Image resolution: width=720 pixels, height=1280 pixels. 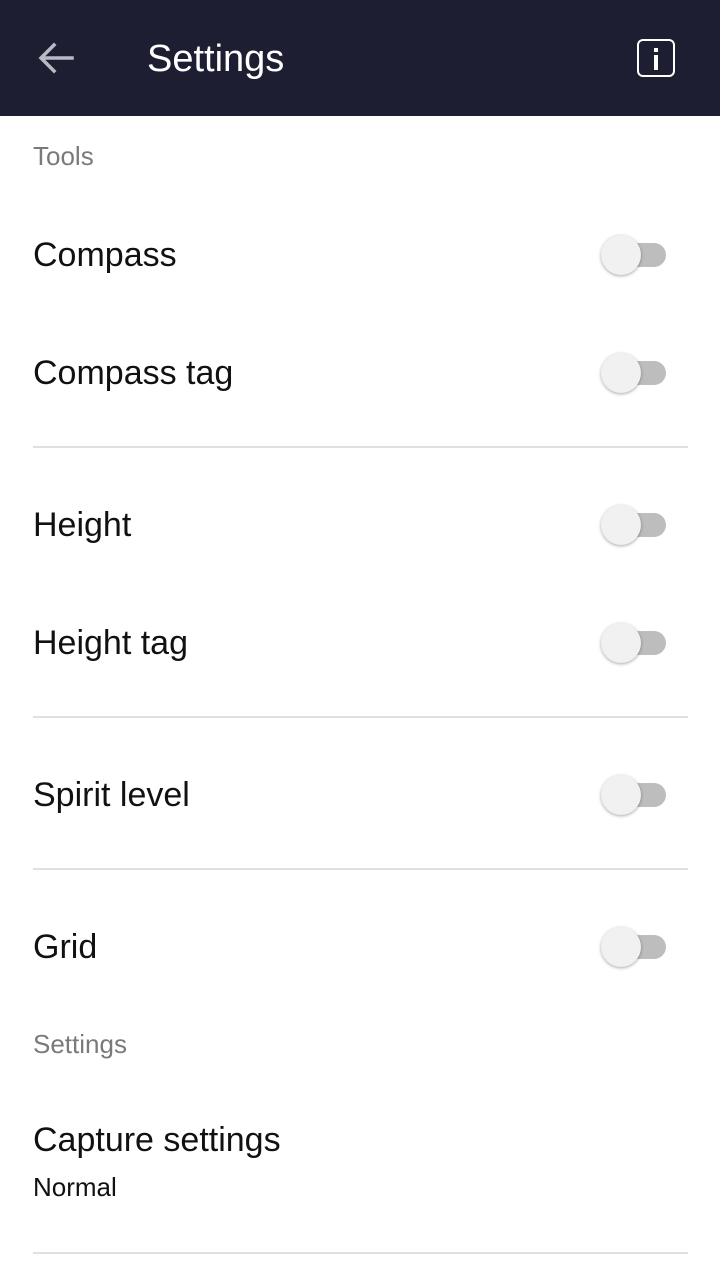 I want to click on info-icon, so click(x=656, y=58).